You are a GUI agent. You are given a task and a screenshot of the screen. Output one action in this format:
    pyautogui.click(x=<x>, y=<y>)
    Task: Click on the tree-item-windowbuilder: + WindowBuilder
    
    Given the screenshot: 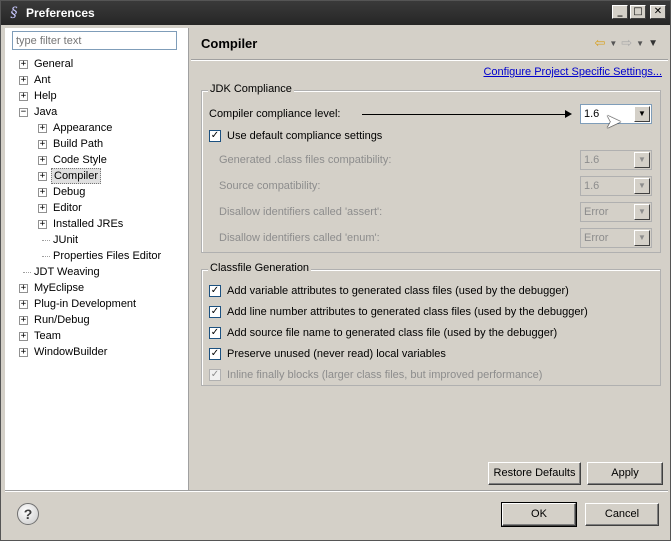 What is the action you would take?
    pyautogui.click(x=97, y=352)
    